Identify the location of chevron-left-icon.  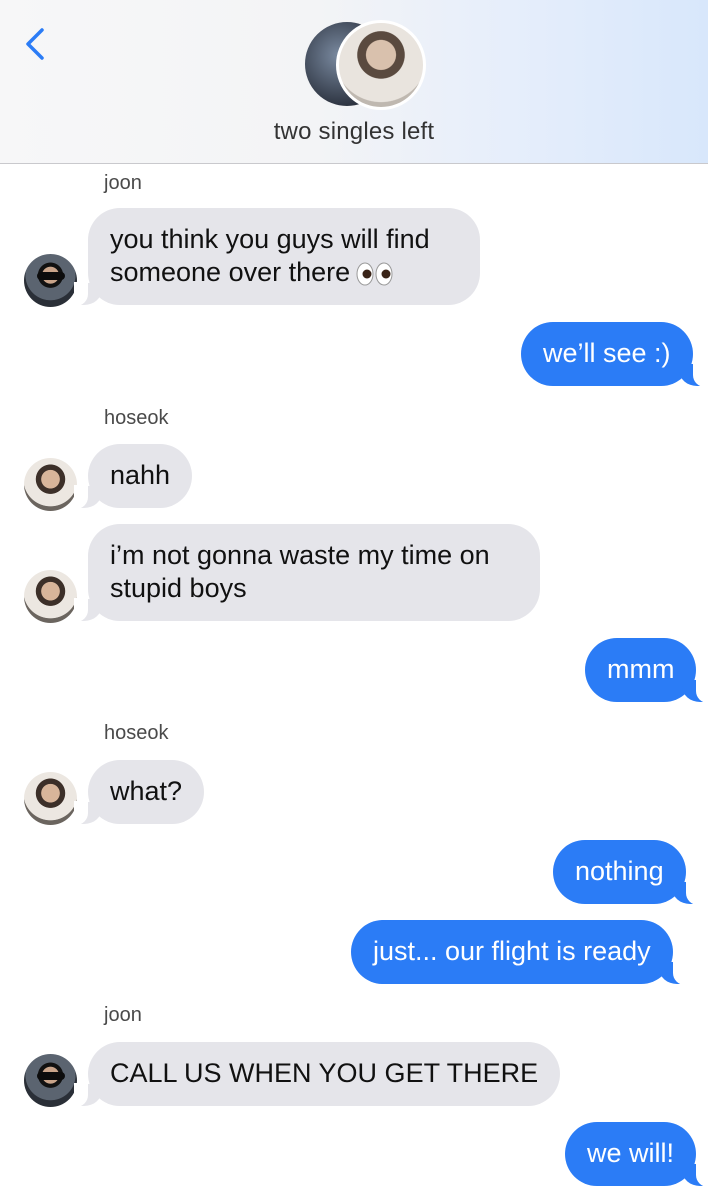
(35, 44).